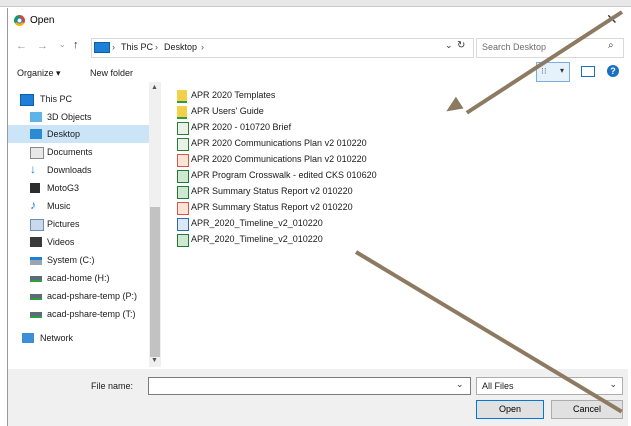 This screenshot has height=426, width=631. I want to click on organize-button: Organize ▾, so click(39, 73).